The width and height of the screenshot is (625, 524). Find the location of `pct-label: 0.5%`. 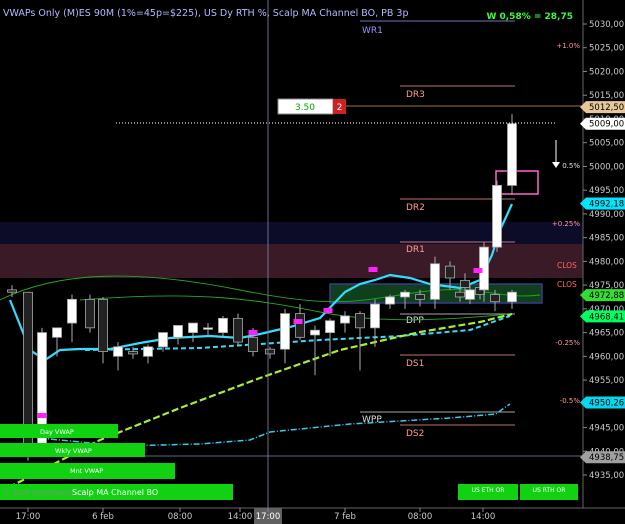

pct-label: 0.5% is located at coordinates (571, 166).